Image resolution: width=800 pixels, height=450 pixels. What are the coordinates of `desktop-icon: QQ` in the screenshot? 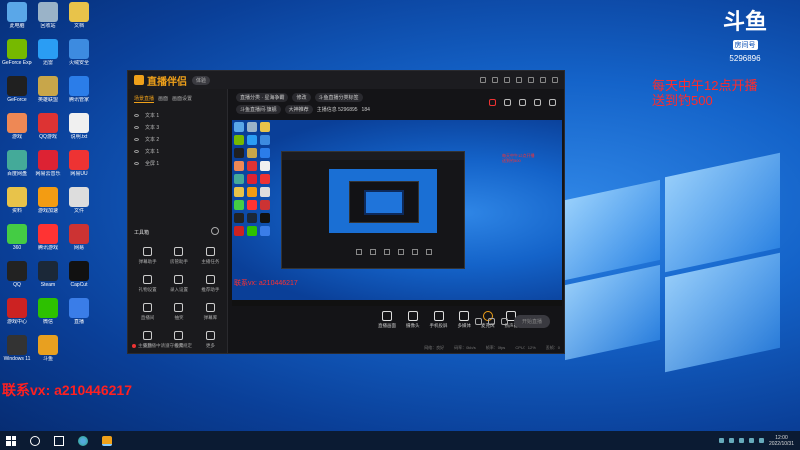 It's located at (17, 274).